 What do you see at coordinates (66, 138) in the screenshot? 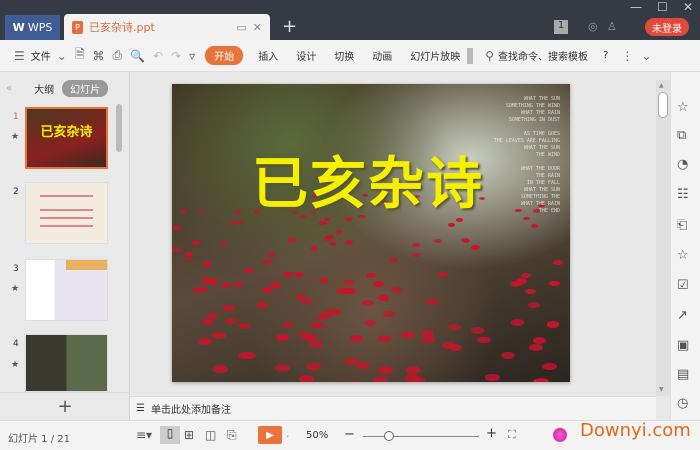
I see `slide-thumbnail-1: 已亥杂诗` at bounding box center [66, 138].